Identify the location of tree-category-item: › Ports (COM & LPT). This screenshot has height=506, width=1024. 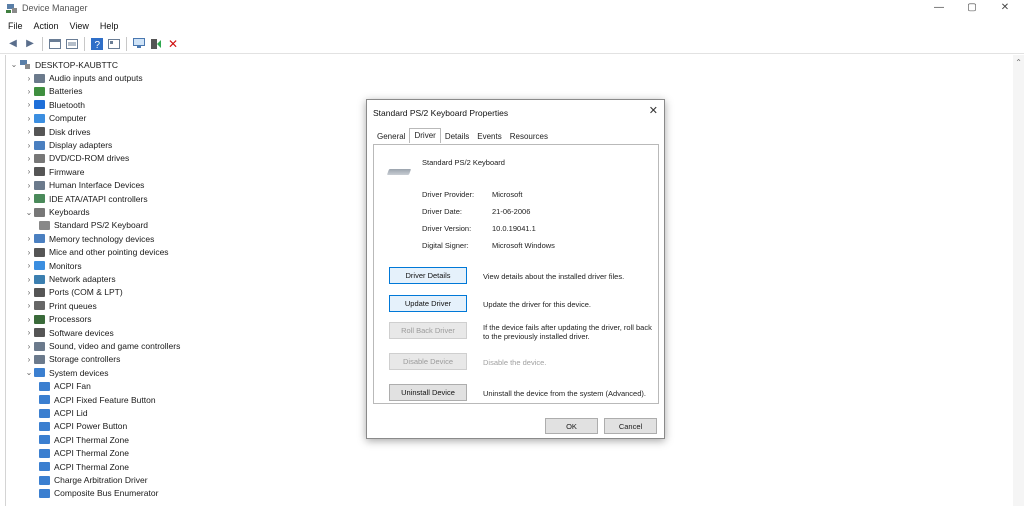
(73, 292).